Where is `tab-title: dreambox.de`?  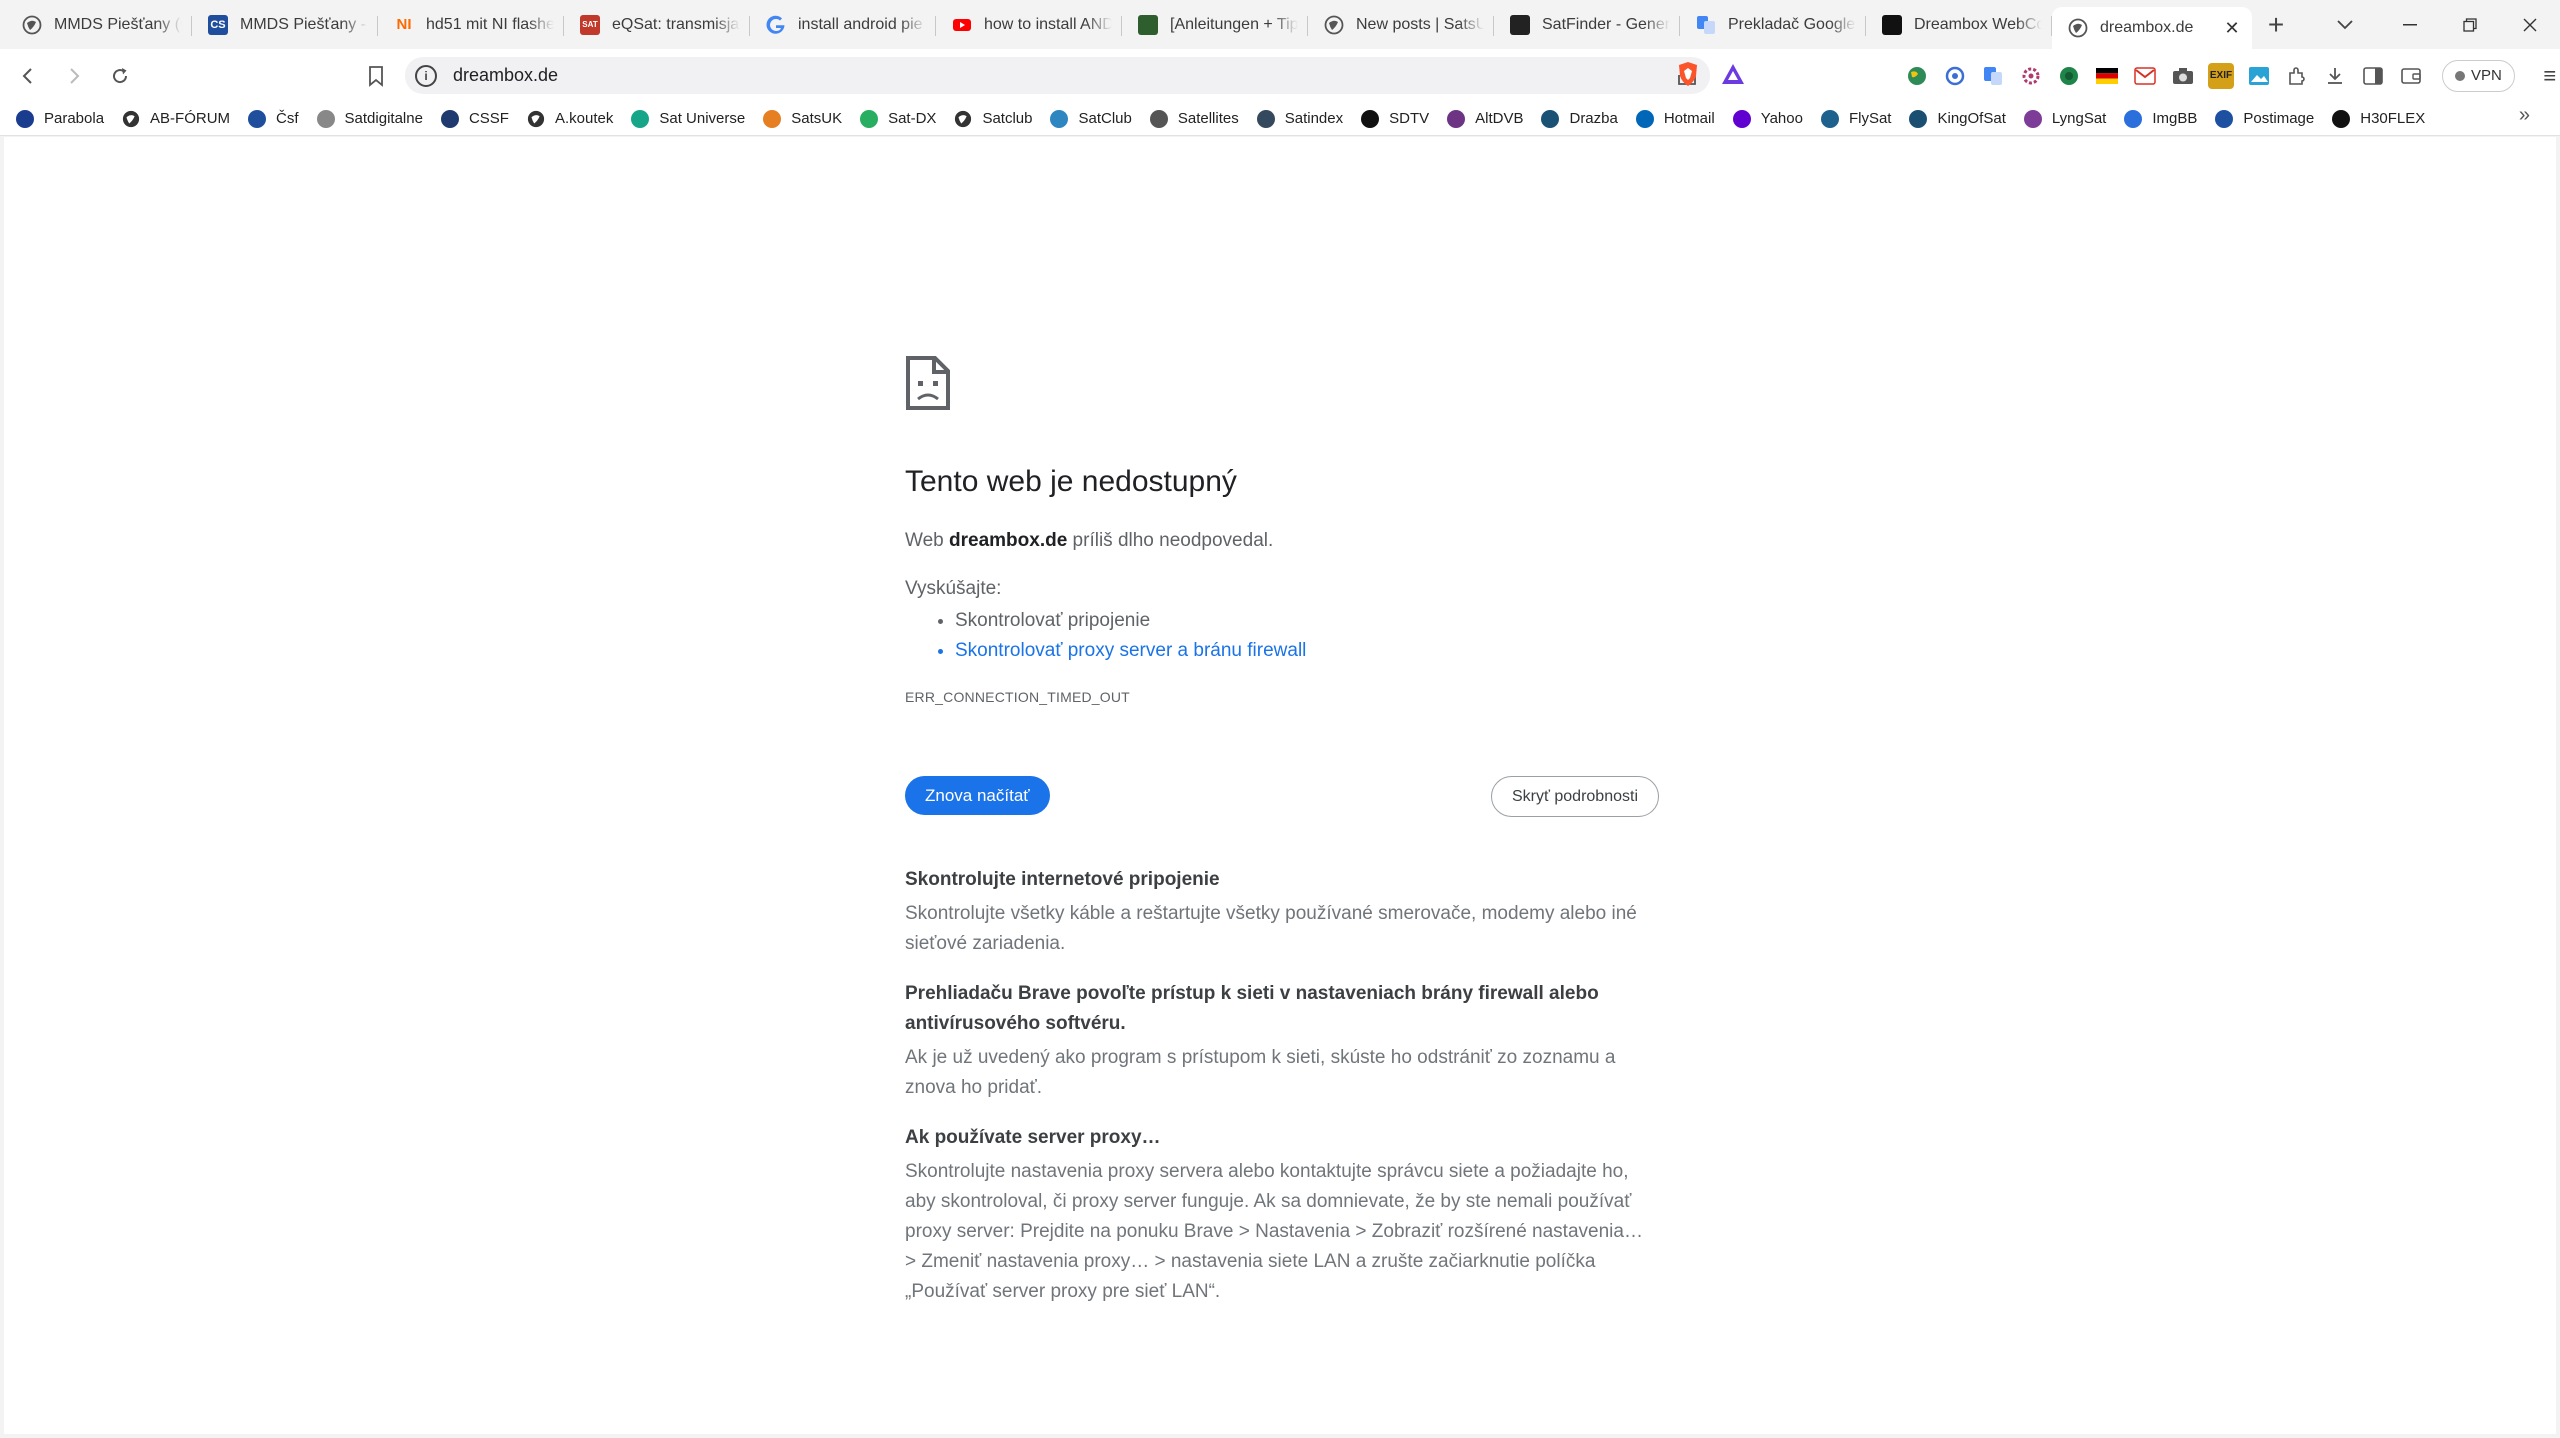 tab-title: dreambox.de is located at coordinates (2147, 27).